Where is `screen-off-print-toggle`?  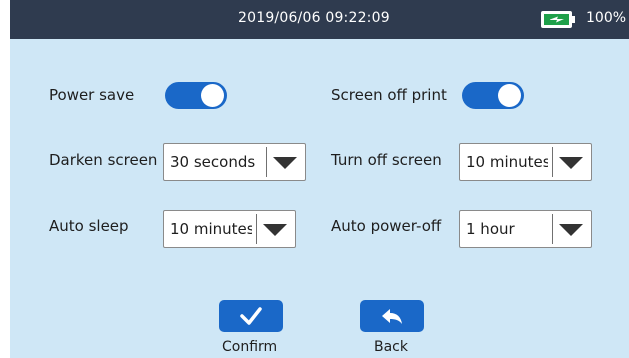 screen-off-print-toggle is located at coordinates (493, 95).